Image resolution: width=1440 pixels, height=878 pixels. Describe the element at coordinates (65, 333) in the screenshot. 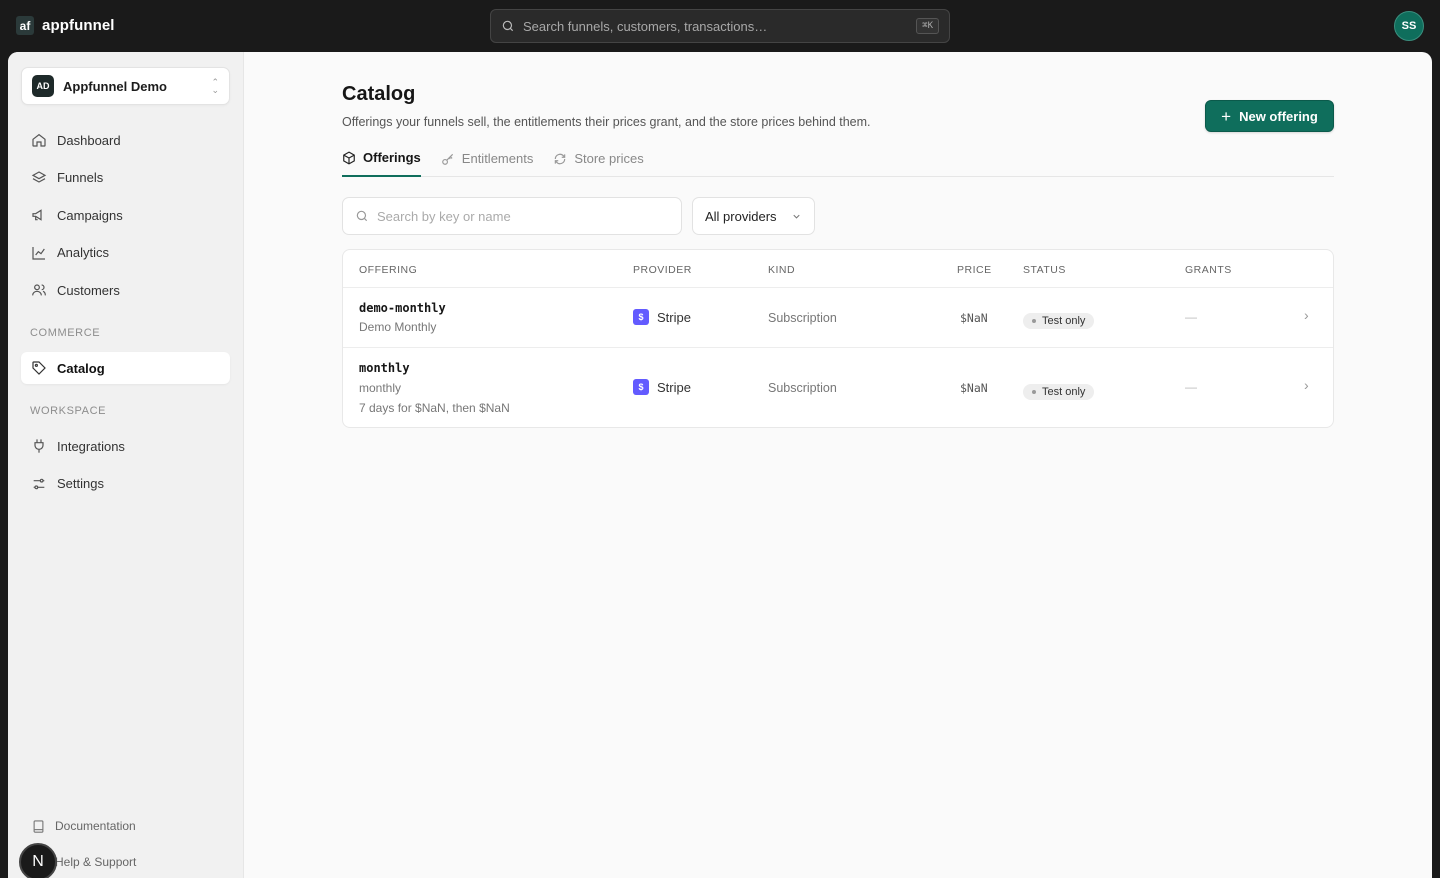

I see `section-label-commerce: COMMERCE` at that location.